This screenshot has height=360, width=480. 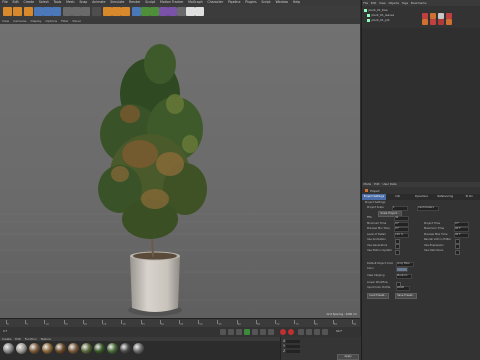 I want to click on rotate-tool-icon, so click(x=56, y=11).